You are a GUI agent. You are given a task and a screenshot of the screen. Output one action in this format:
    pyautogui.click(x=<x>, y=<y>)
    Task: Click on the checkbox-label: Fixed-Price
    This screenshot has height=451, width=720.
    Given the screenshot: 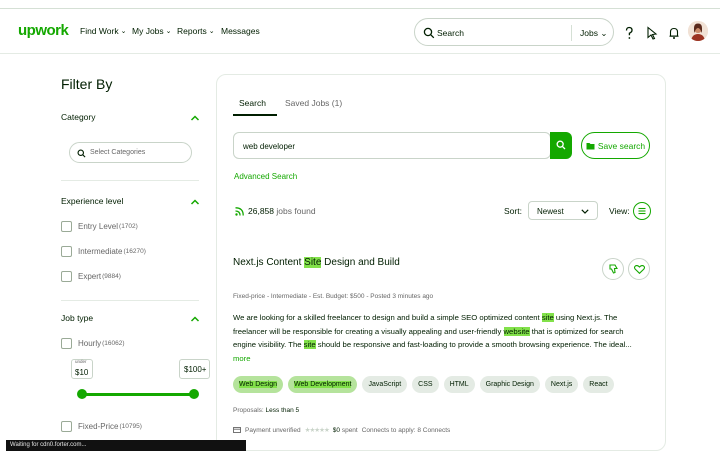 What is the action you would take?
    pyautogui.click(x=98, y=426)
    